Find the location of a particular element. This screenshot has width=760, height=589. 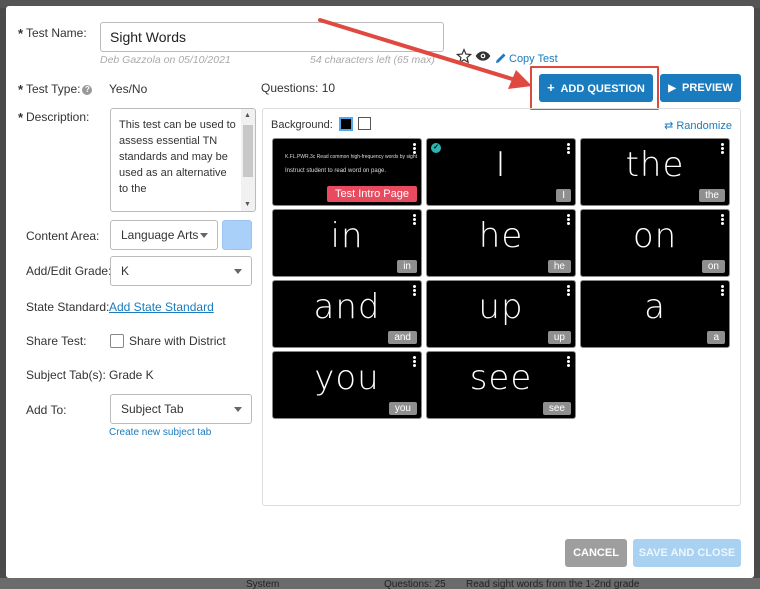

add-state-standard-link: Add State Standard is located at coordinates (161, 307).